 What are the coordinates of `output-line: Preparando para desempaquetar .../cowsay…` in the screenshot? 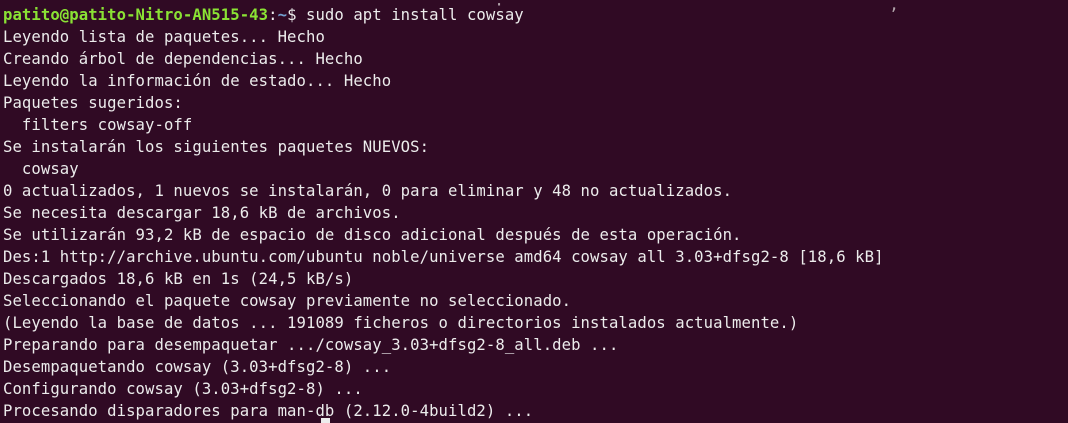 It's located at (311, 345).